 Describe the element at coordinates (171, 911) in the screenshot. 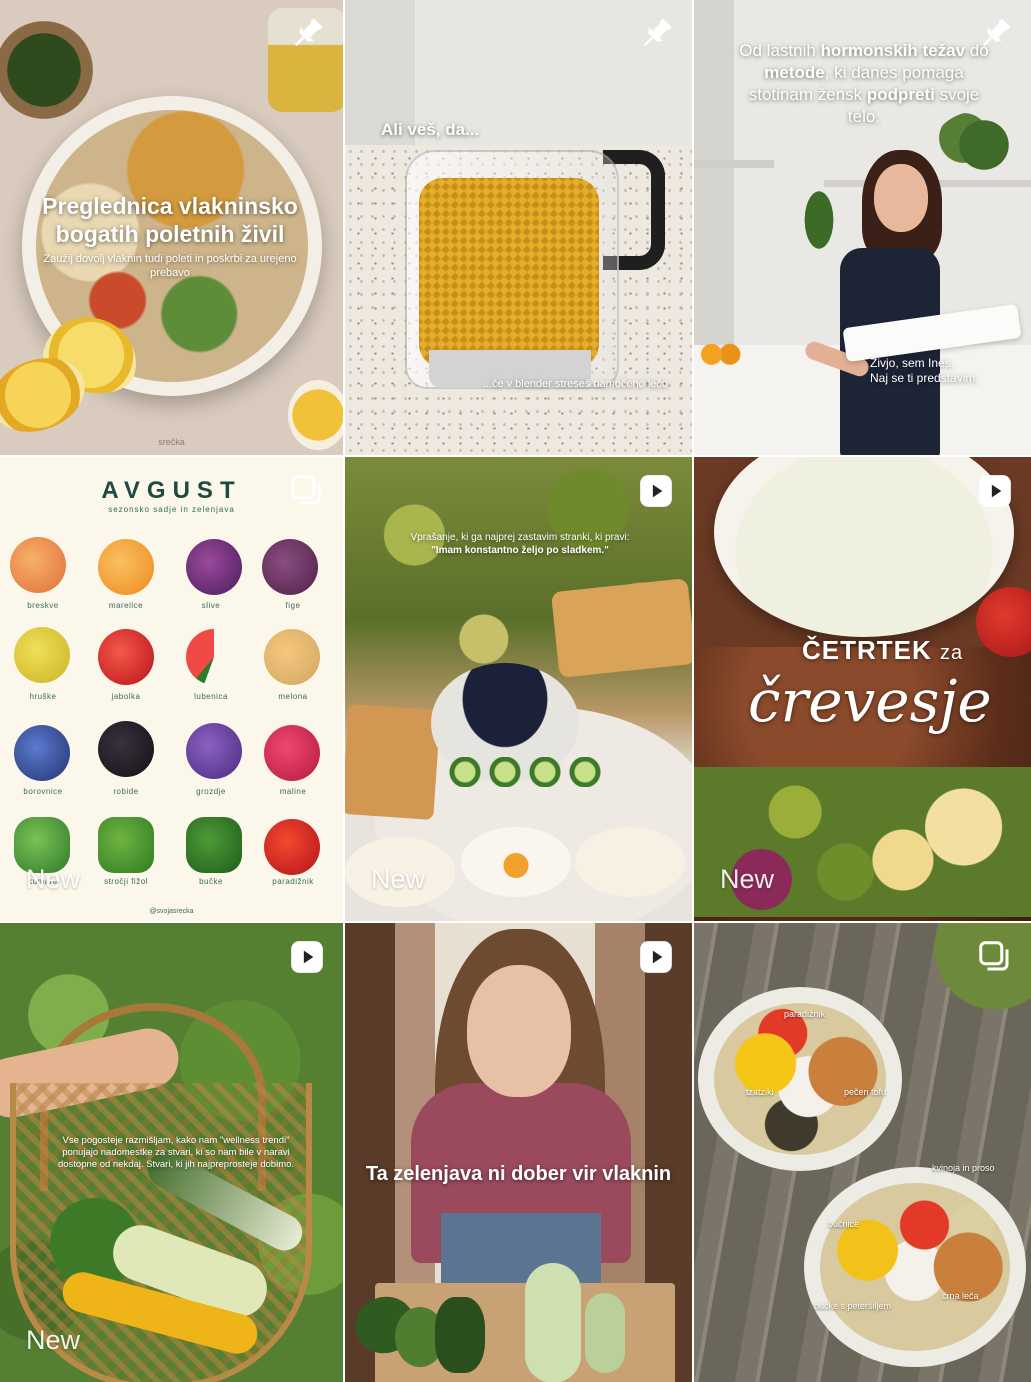

I see `chart-footer: @svojasrecka` at that location.